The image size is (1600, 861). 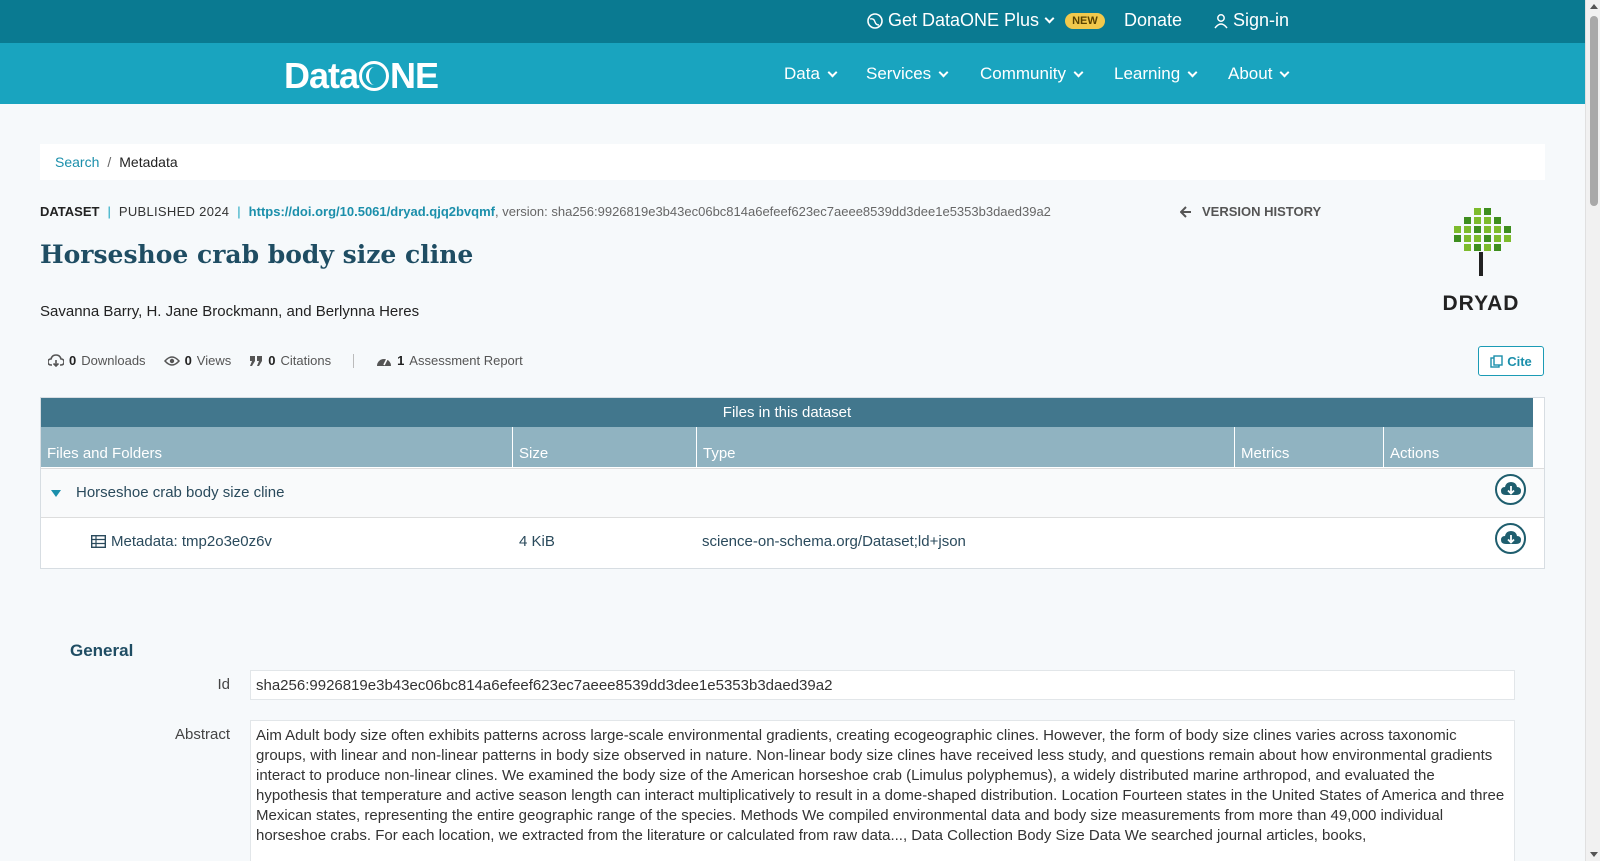 I want to click on id-label: Id, so click(x=223, y=684).